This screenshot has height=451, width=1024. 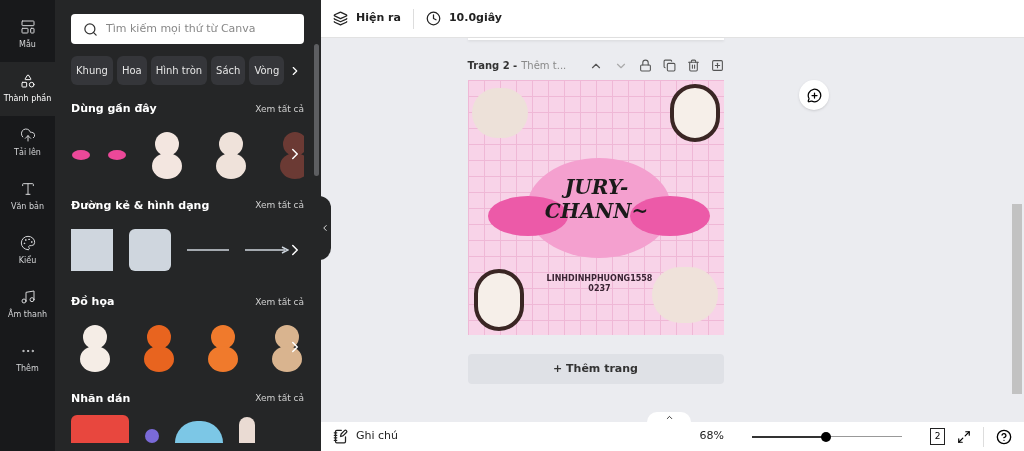 I want to click on collapse-panel-button, so click(x=325, y=228).